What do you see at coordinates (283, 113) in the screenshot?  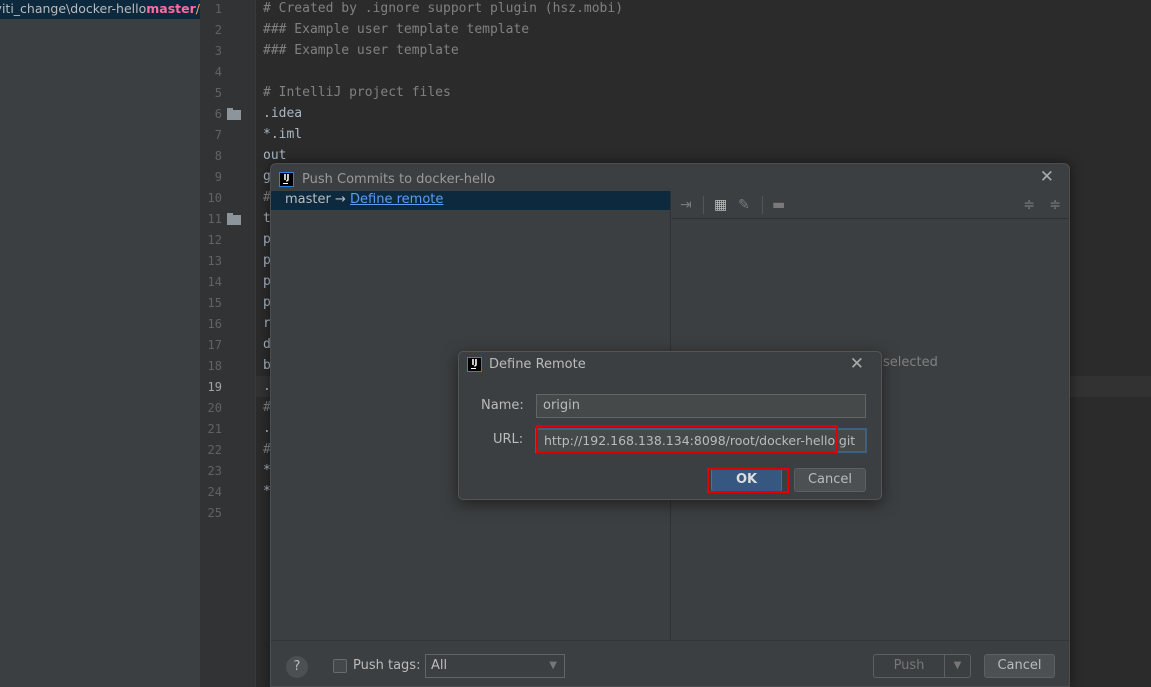 I see `code-line: .idea` at bounding box center [283, 113].